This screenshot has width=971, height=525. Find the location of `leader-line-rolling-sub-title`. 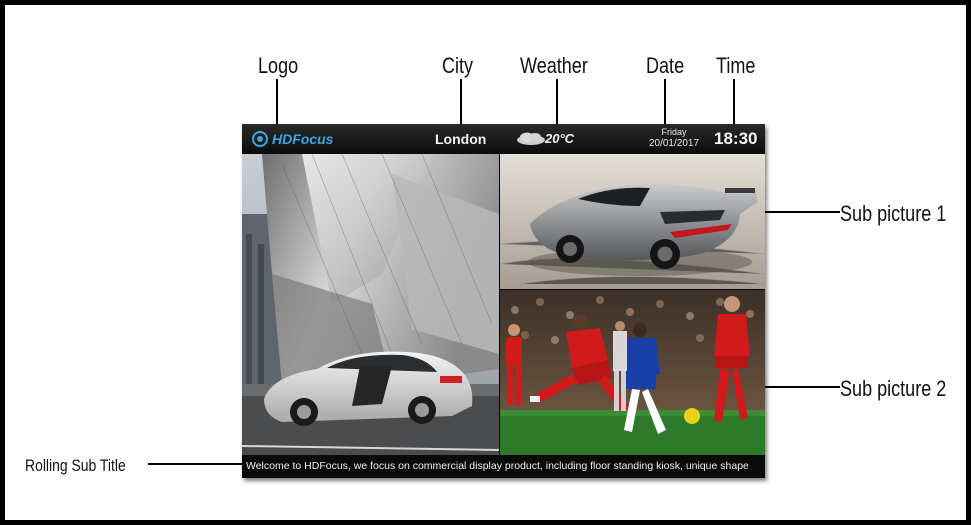

leader-line-rolling-sub-title is located at coordinates (197, 464).